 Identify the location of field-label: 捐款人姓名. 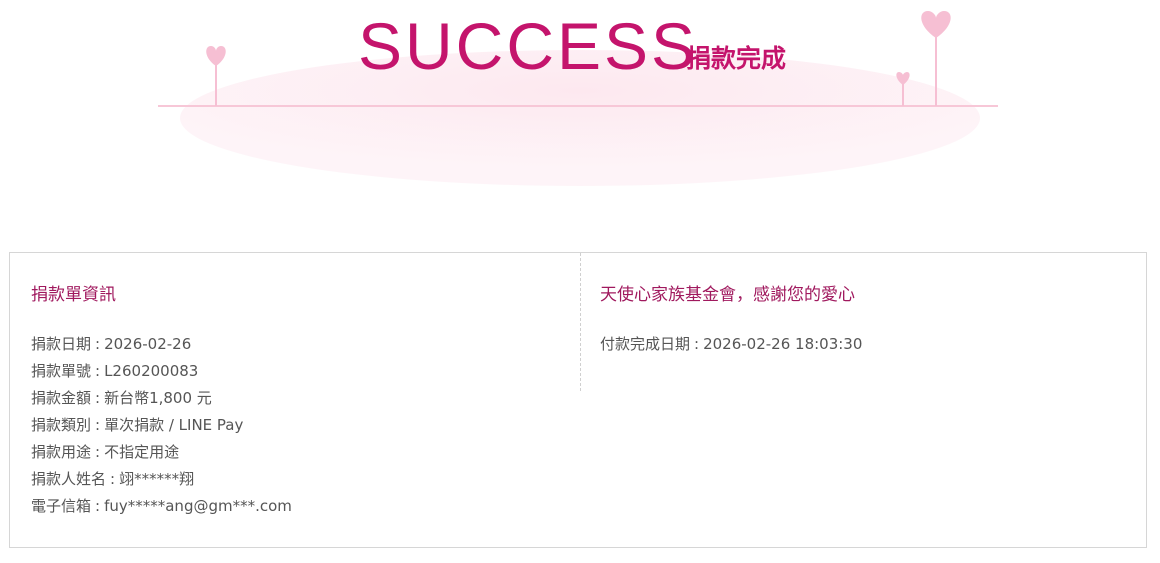
(69, 479).